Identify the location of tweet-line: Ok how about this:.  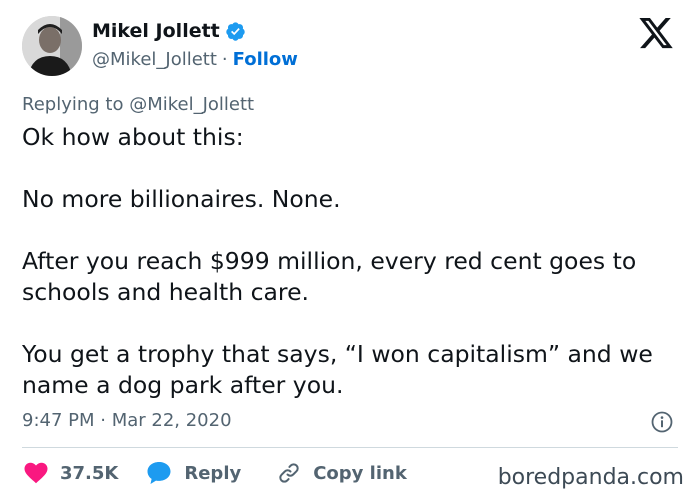
(133, 137).